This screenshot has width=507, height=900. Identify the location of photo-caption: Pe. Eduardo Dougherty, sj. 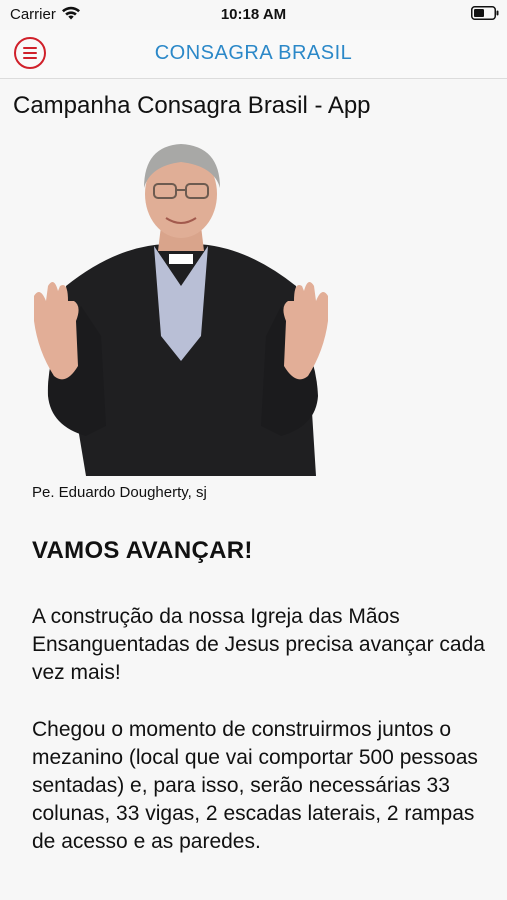
(119, 492).